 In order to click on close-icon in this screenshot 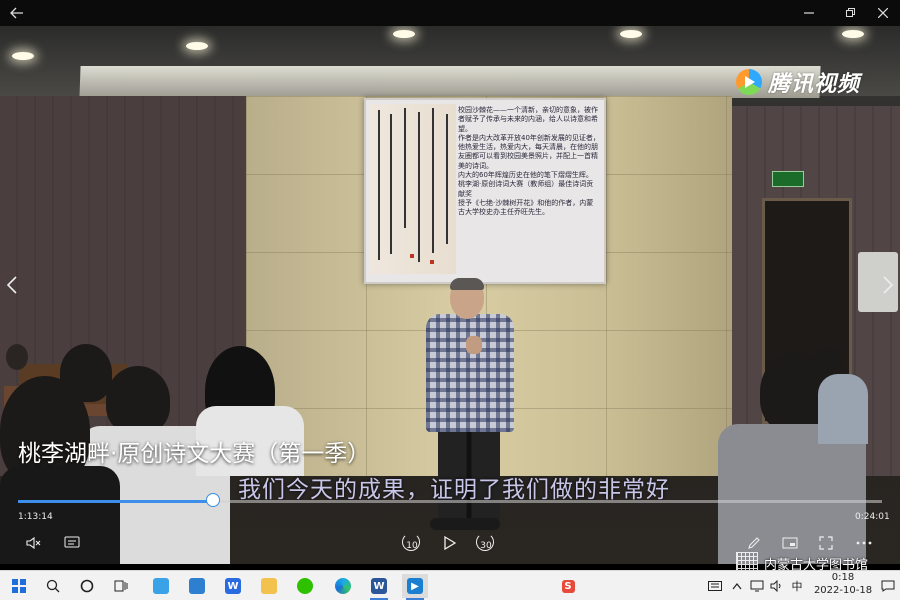, I will do `click(883, 13)`.